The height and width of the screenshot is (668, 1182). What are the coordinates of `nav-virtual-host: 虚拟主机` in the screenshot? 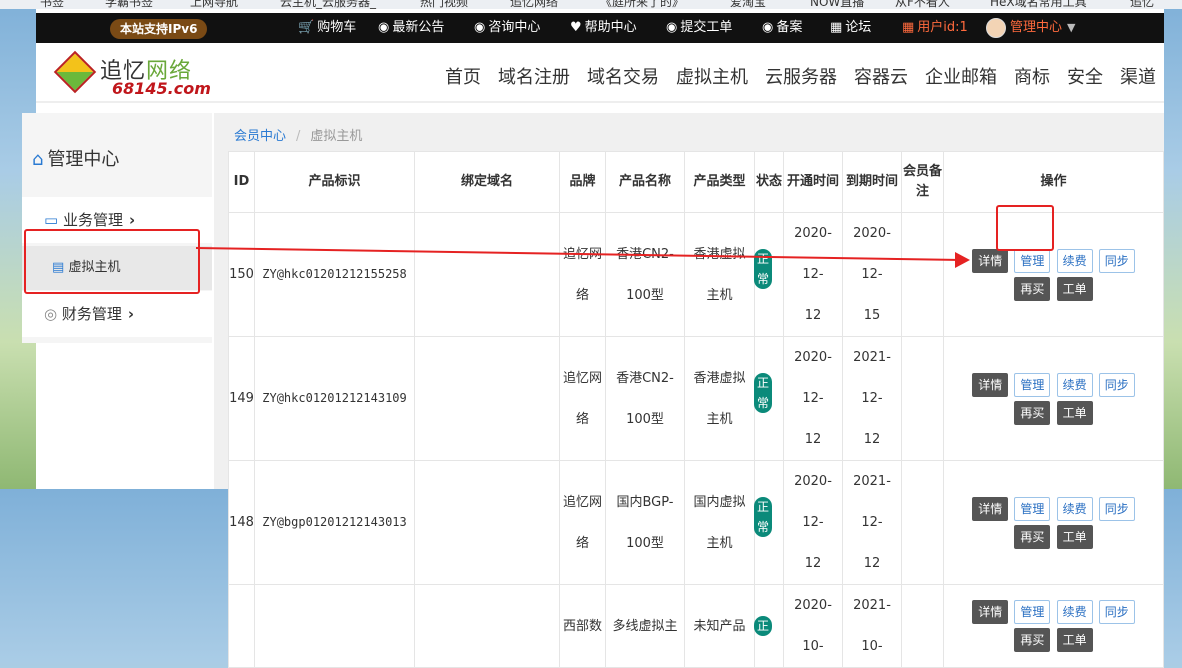 It's located at (712, 76).